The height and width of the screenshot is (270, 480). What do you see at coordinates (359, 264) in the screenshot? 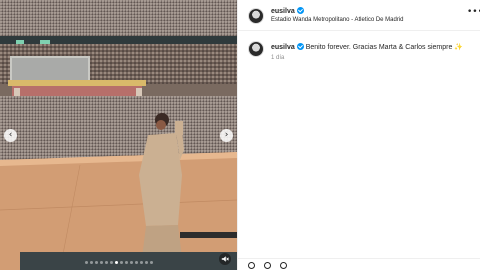
I see `action-bar` at bounding box center [359, 264].